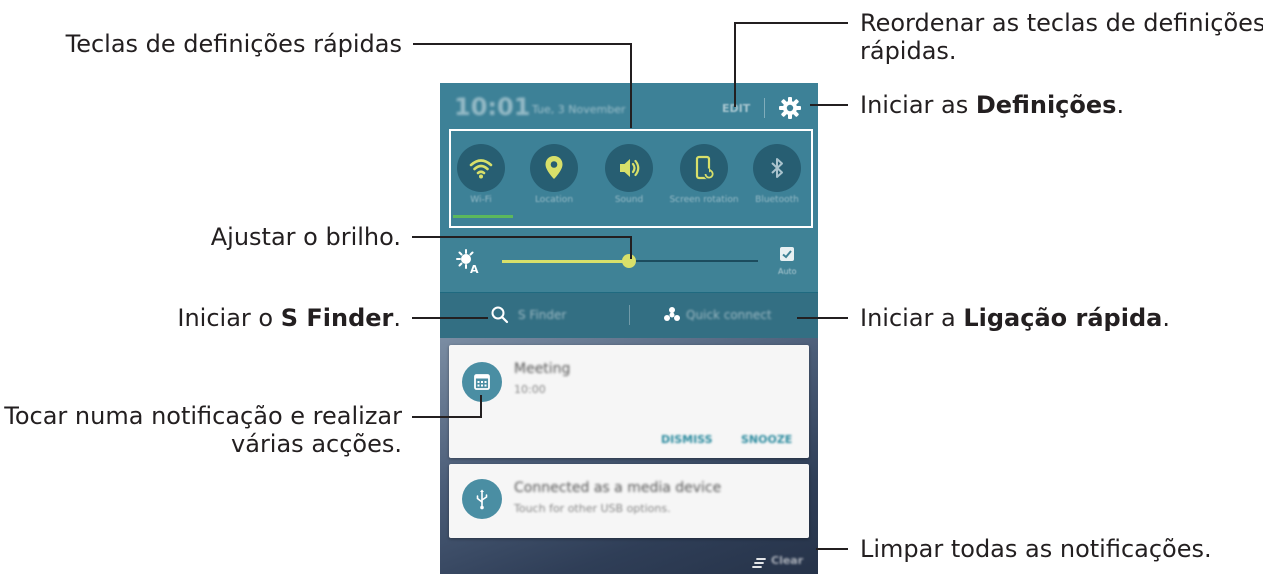  I want to click on callout-quick-settings-keys: Teclas de definições rápidas, so click(233, 44).